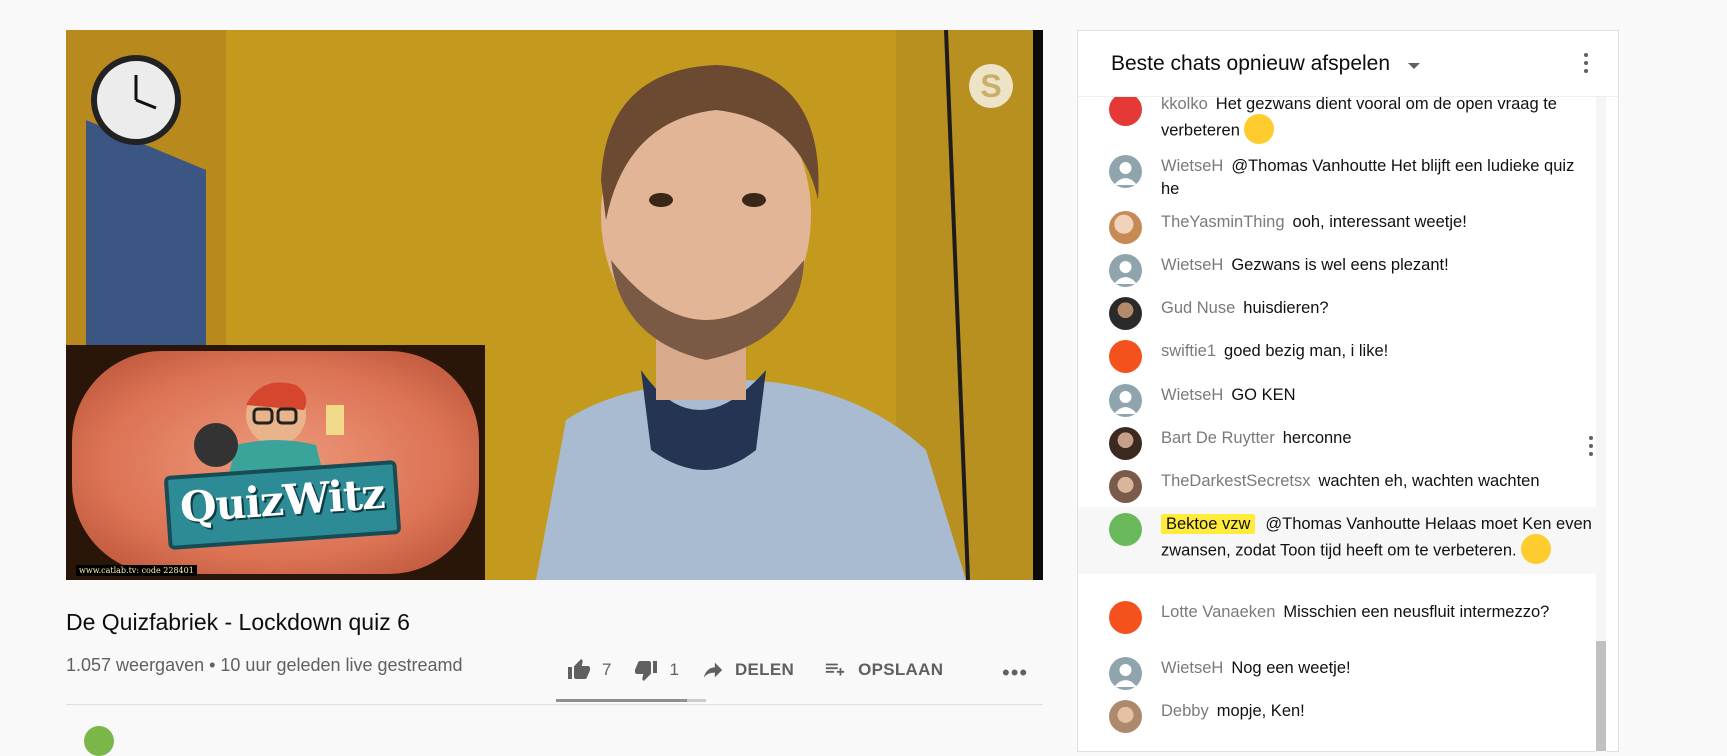 This screenshot has width=1727, height=756. Describe the element at coordinates (1286, 308) in the screenshot. I see `chat-text: huisdieren?` at that location.